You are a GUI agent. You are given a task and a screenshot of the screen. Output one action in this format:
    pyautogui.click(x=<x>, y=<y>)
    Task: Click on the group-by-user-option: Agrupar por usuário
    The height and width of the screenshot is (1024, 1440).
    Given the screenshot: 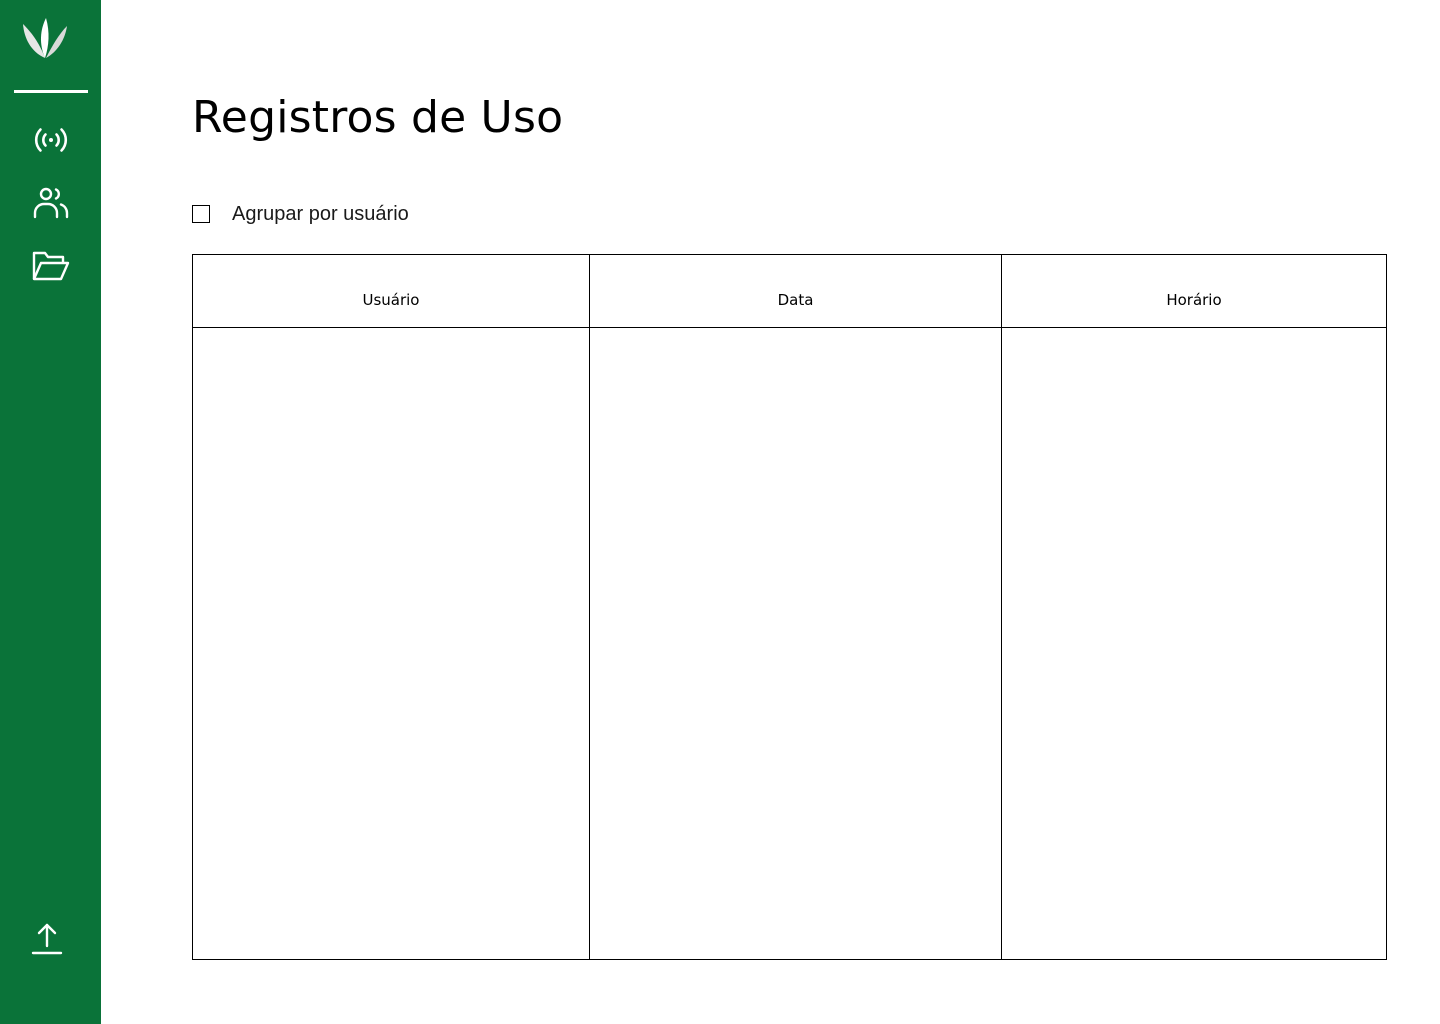 What is the action you would take?
    pyautogui.click(x=300, y=214)
    